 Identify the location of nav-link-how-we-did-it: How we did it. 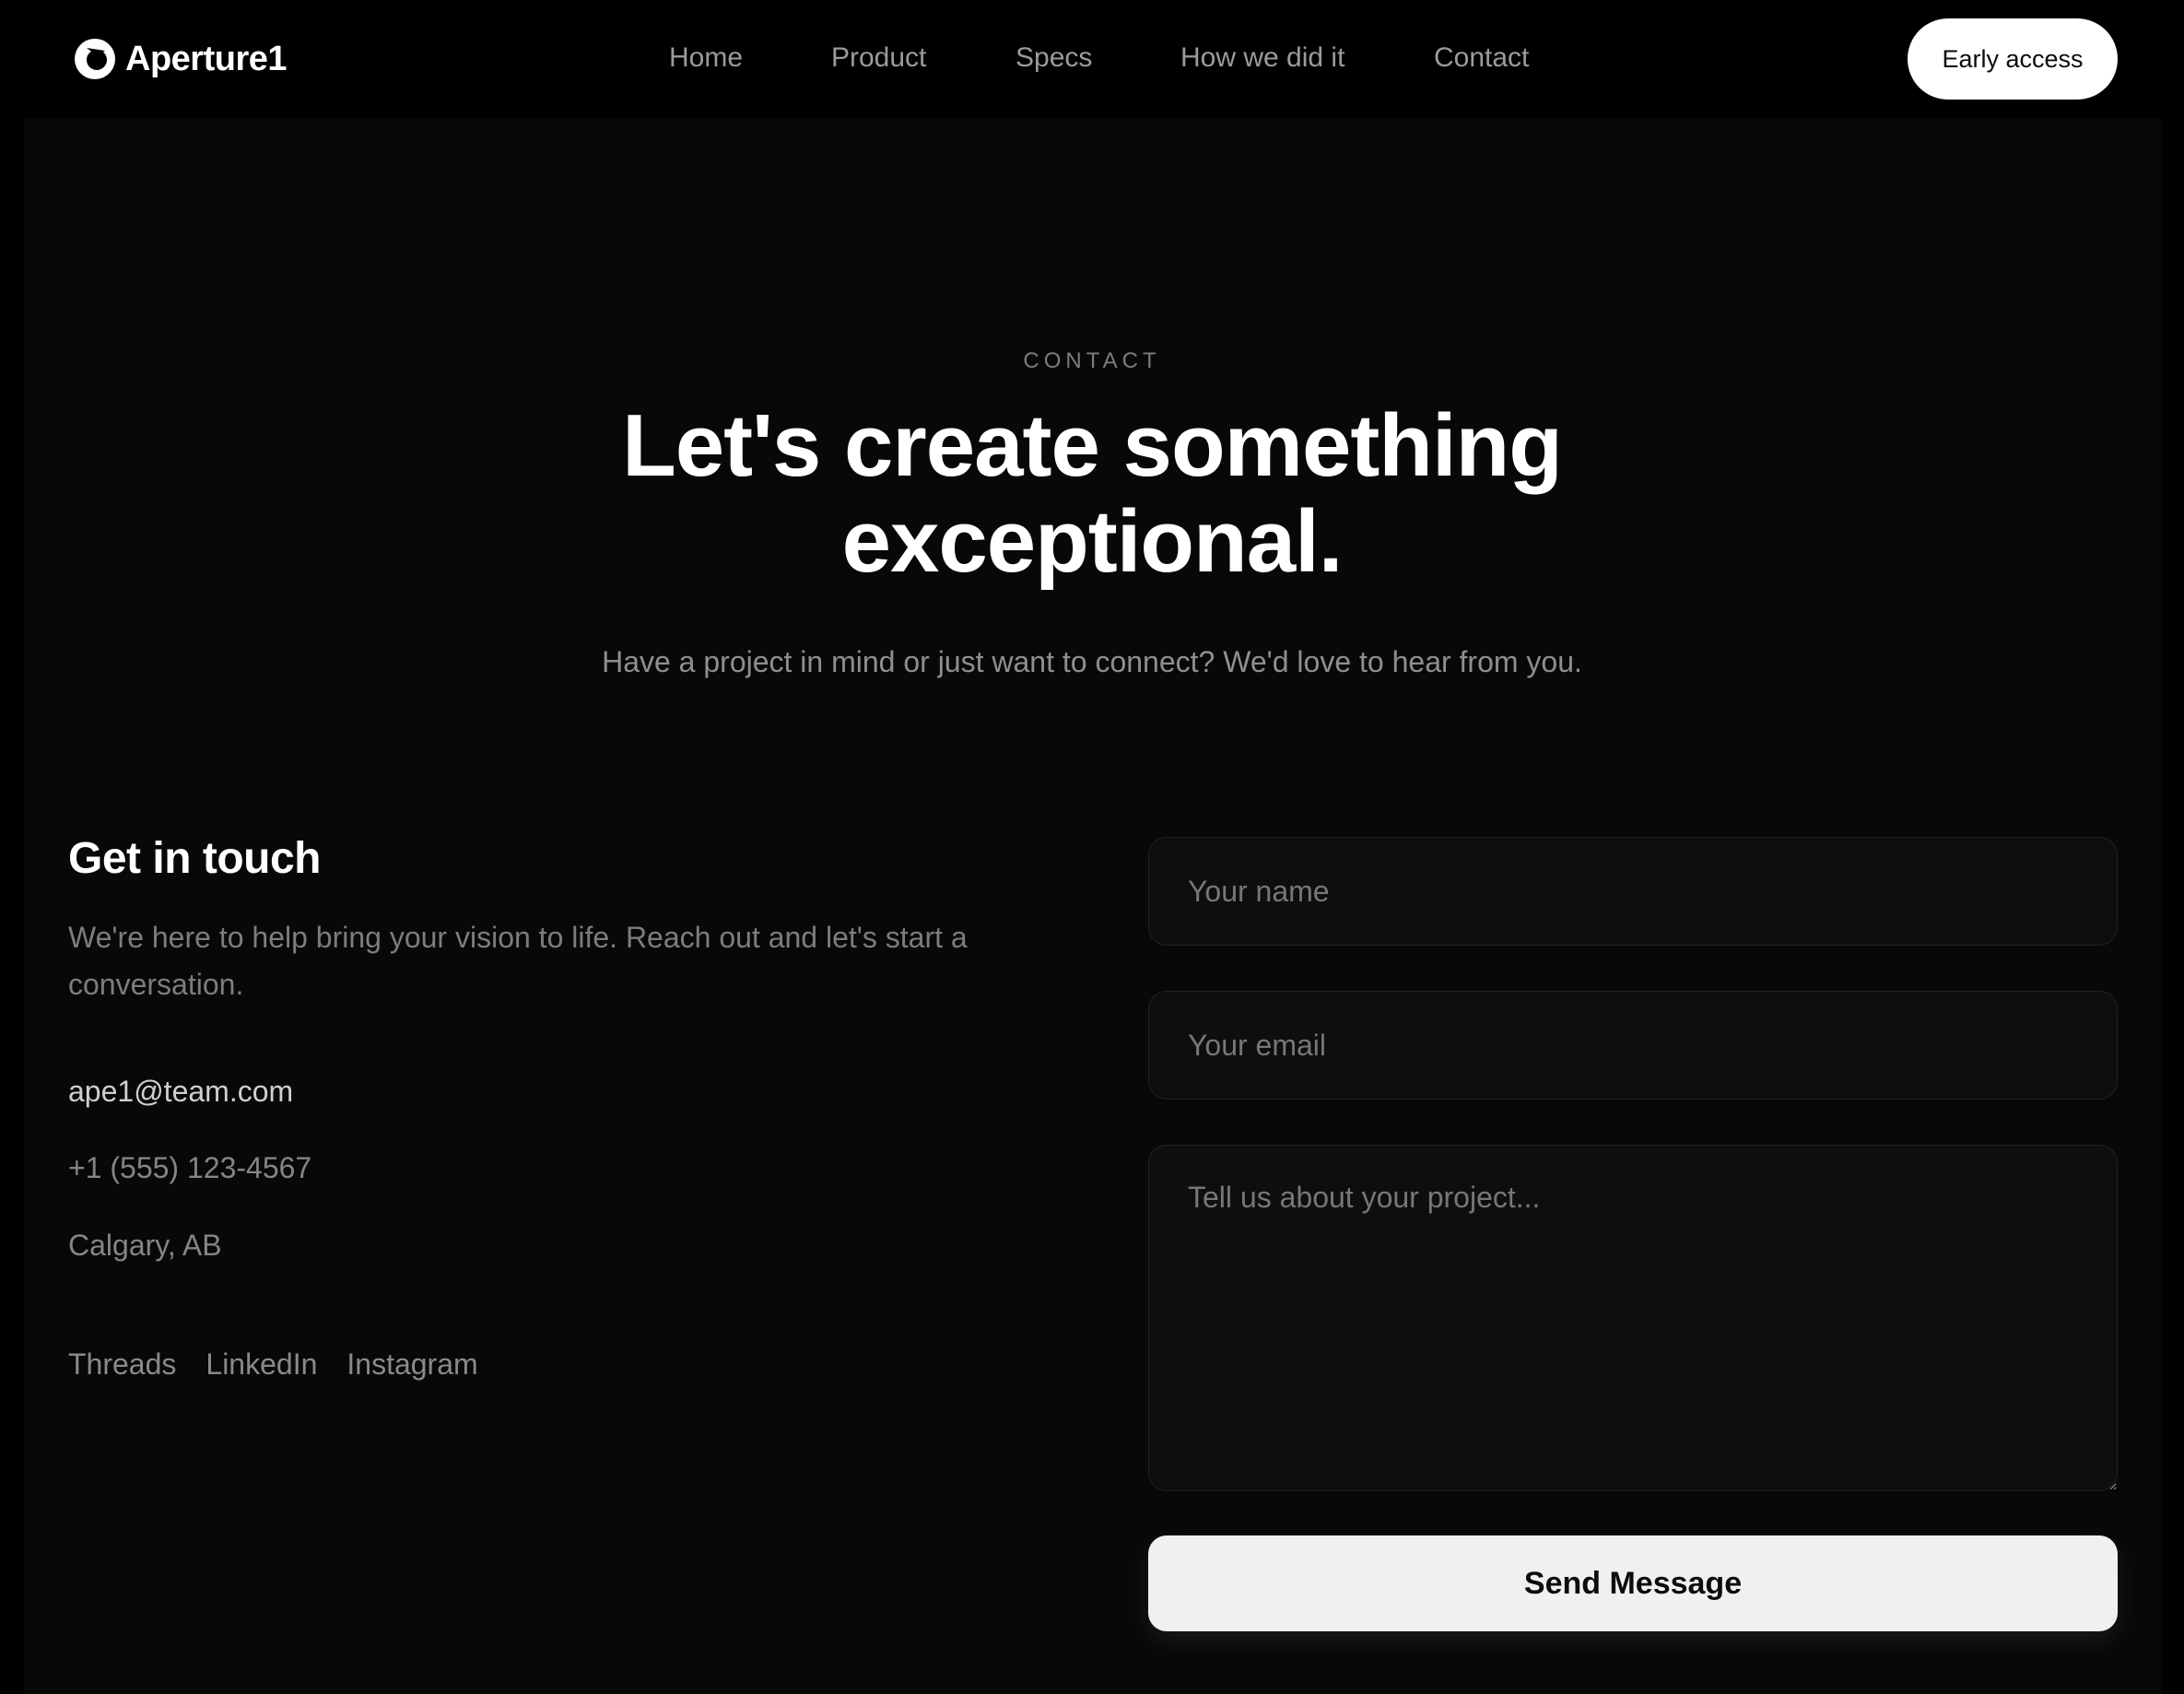
(1262, 58).